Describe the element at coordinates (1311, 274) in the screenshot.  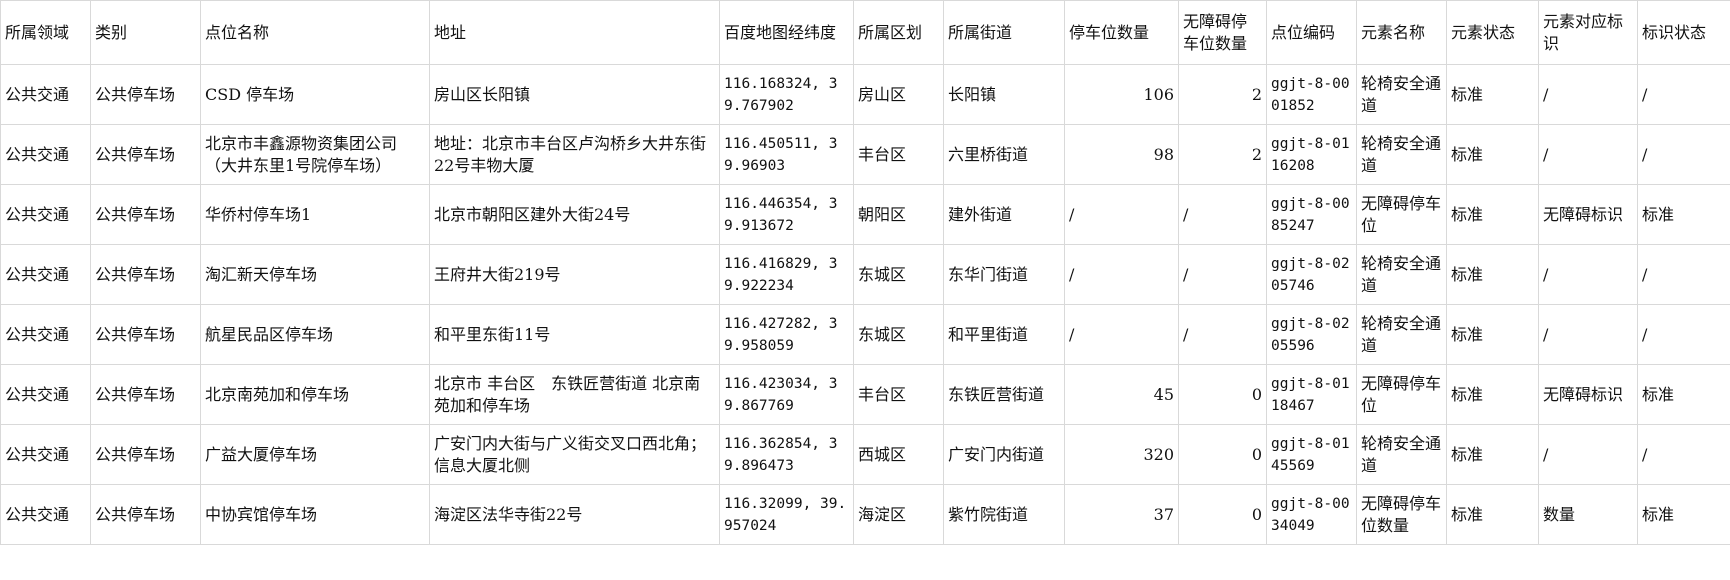
I see `cell-site-code: ggjt-8-0205746` at that location.